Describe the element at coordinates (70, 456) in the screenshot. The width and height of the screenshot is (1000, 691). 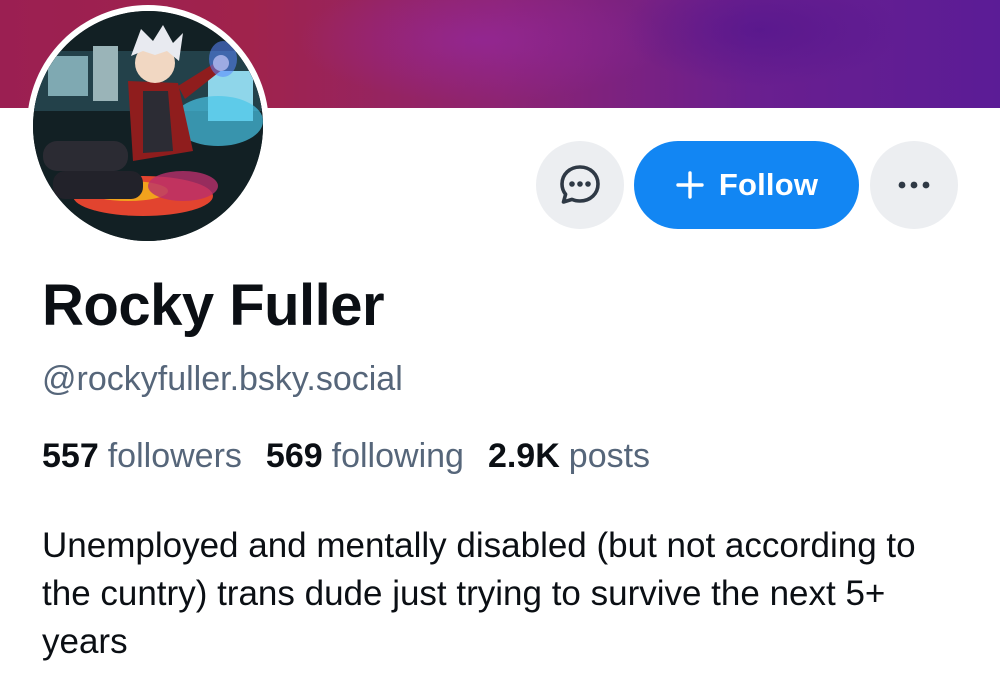
I see `followers-count: 557` at that location.